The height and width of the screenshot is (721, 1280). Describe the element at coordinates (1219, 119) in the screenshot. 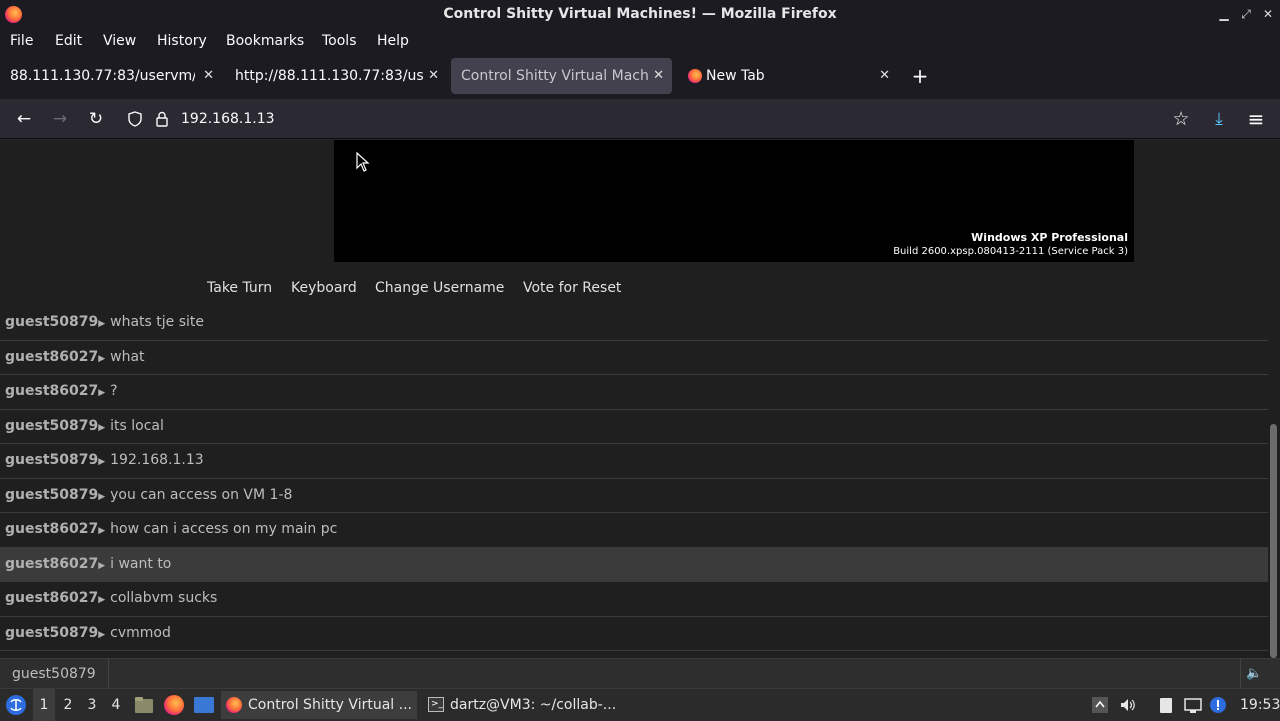

I see `downloads-icon: ⤓` at that location.